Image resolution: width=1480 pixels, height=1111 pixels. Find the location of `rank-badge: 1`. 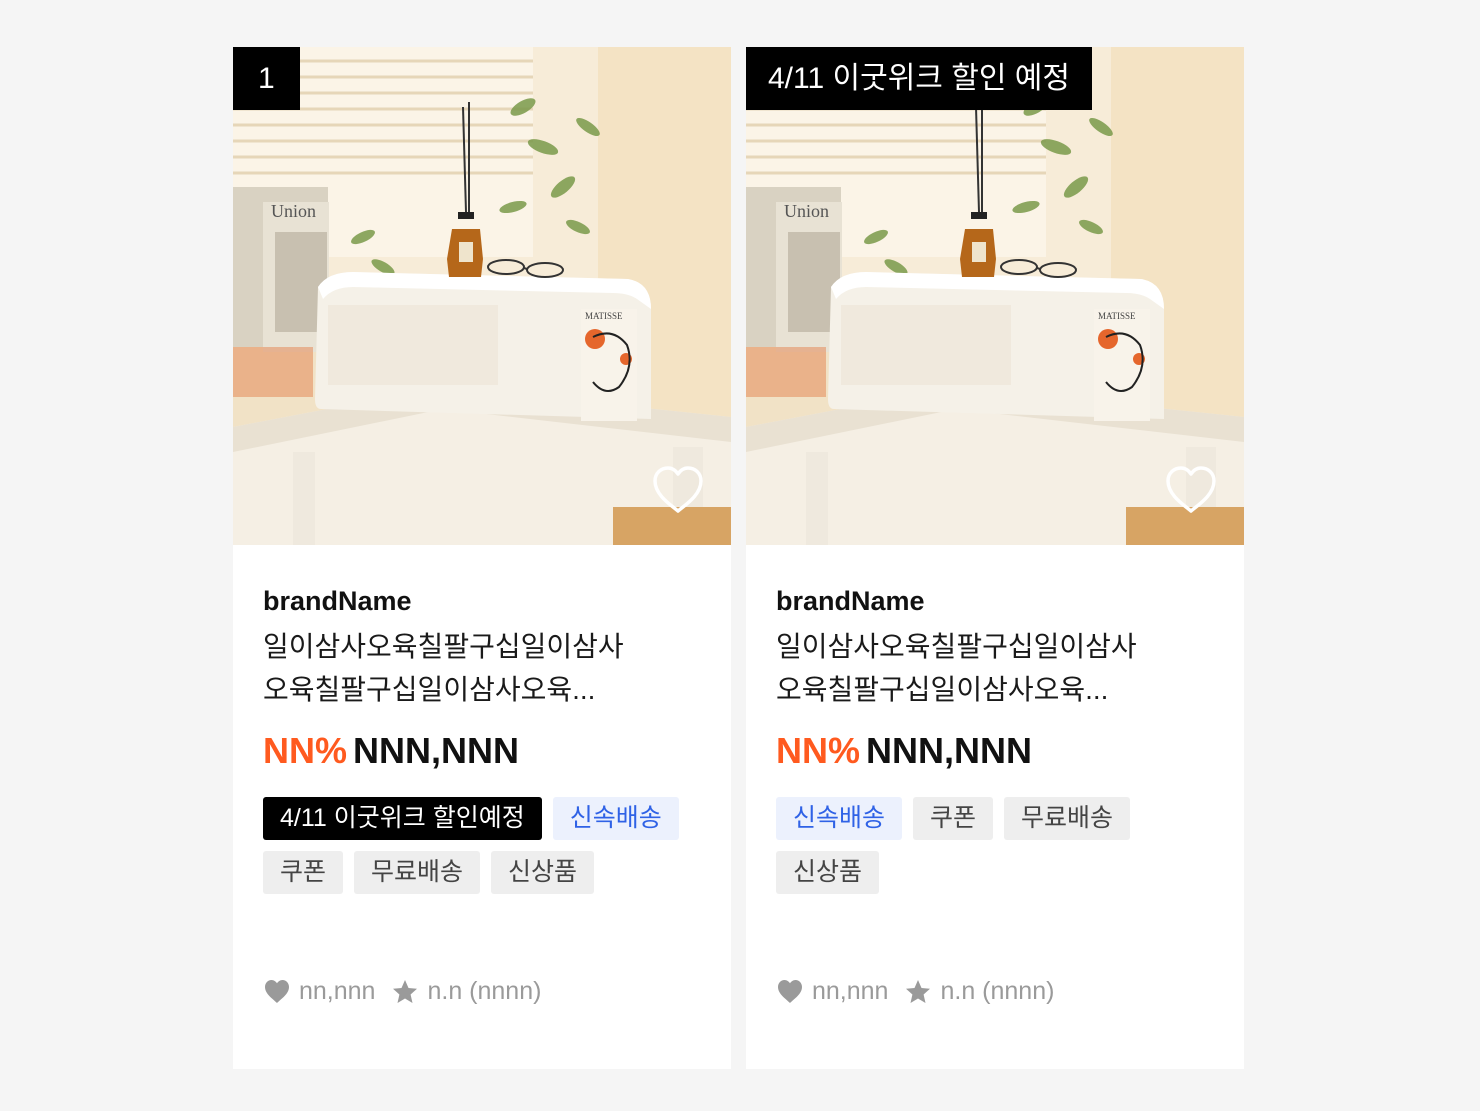

rank-badge: 1 is located at coordinates (266, 78).